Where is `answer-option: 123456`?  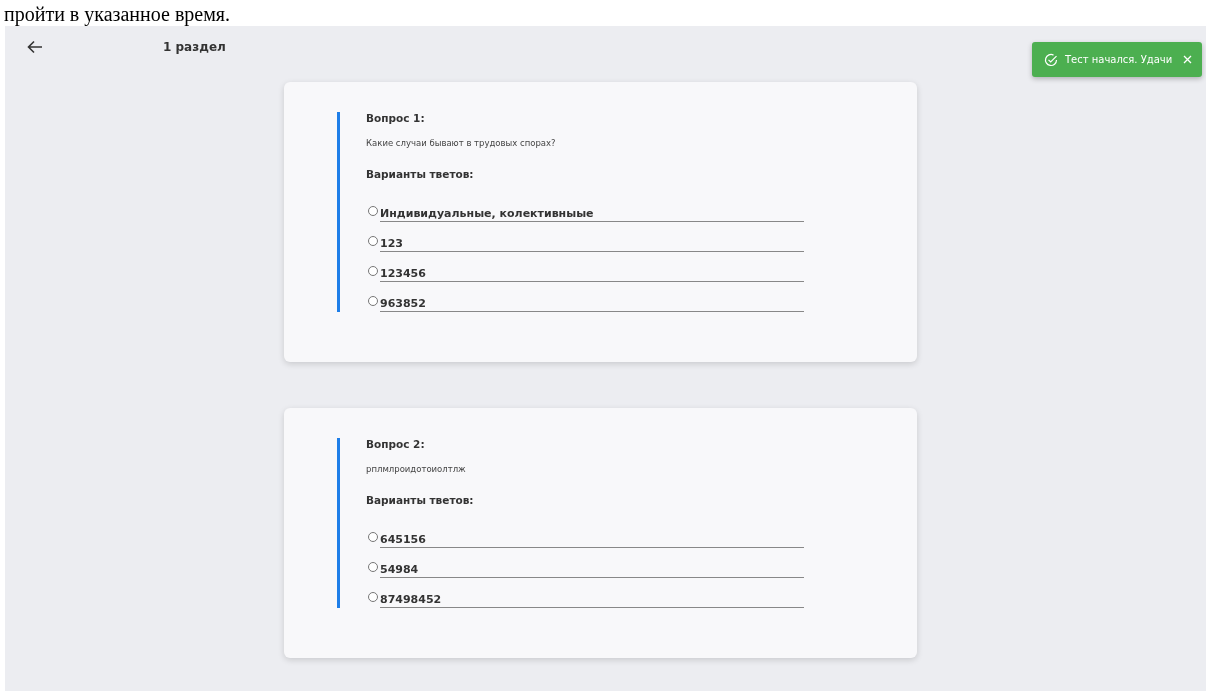
answer-option: 123456 is located at coordinates (592, 274).